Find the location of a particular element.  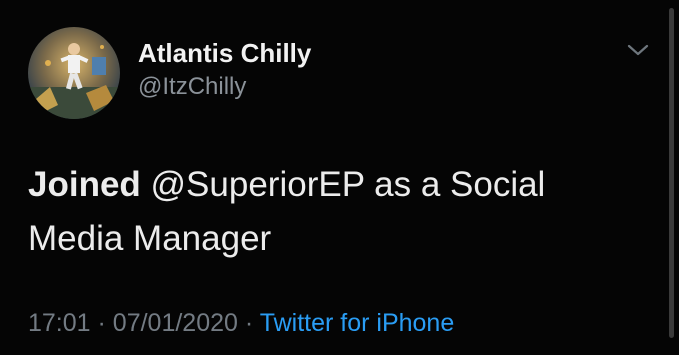

display-name: Atlantis Chilly is located at coordinates (224, 53).